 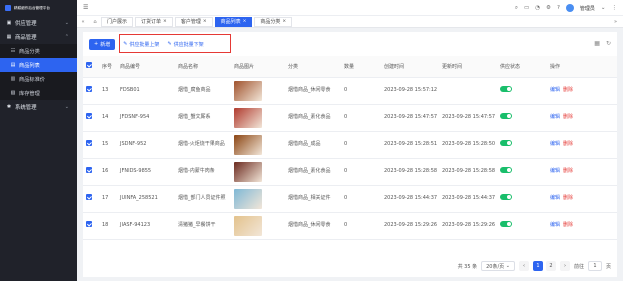 I want to click on updated-time: 2023-09-28 15:28:50, so click(x=468, y=145).